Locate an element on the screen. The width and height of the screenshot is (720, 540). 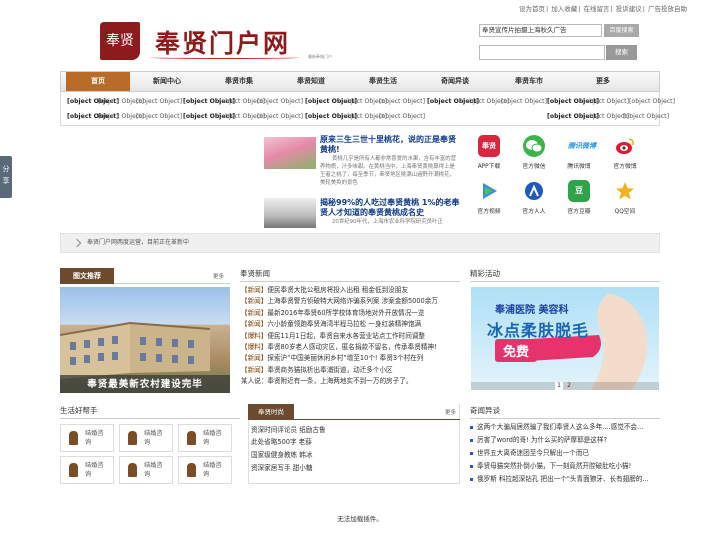
site-logo: 奉贤 奉贤门户网 最新奉城门户 is located at coordinates (216, 42).